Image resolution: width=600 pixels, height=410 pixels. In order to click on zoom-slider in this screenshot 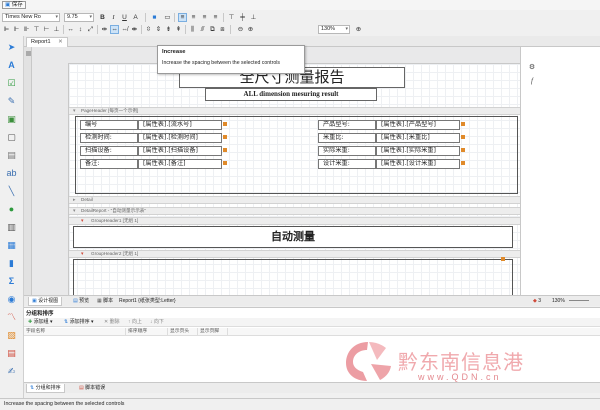, I will do `click(579, 301)`.